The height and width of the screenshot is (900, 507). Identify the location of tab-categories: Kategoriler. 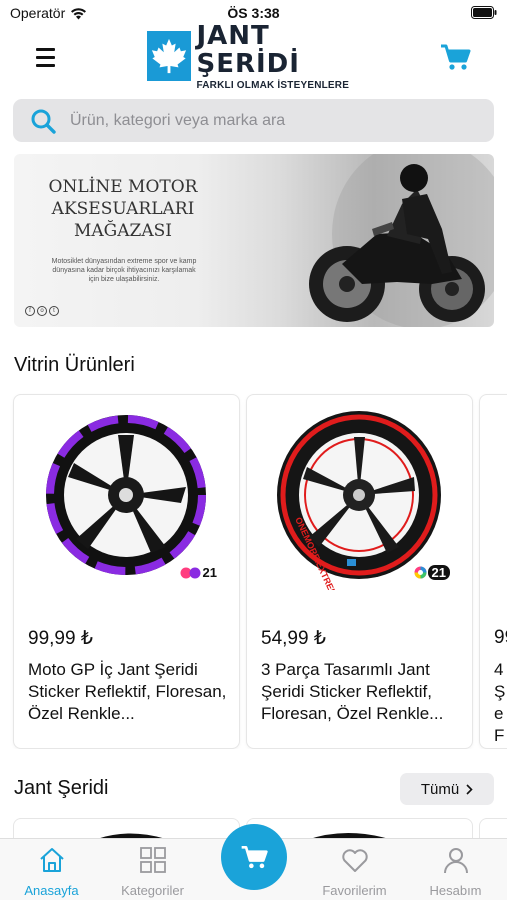
(152, 872).